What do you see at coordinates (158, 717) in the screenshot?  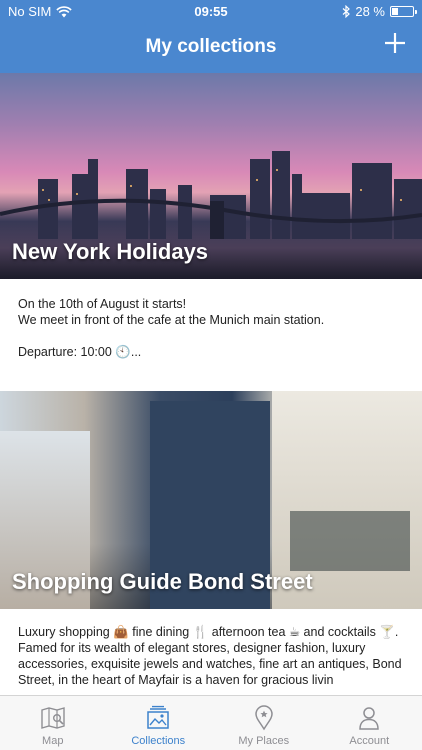 I see `collections-icon` at bounding box center [158, 717].